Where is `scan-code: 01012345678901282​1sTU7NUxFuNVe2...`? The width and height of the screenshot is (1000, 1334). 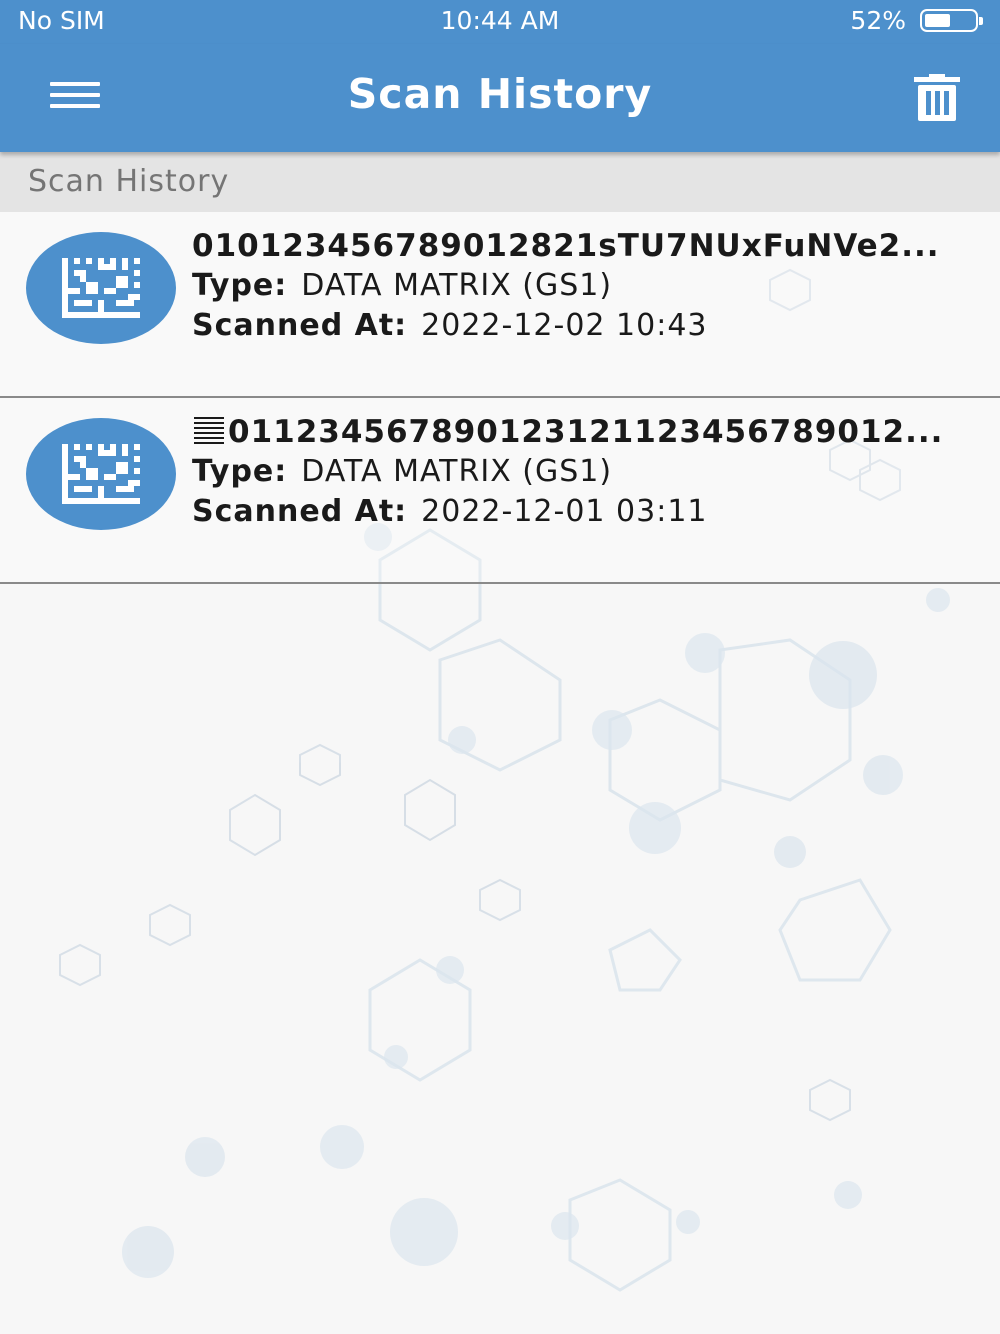
scan-code: 01012345678901282​1sTU7NUxFuNVe2... is located at coordinates (566, 246).